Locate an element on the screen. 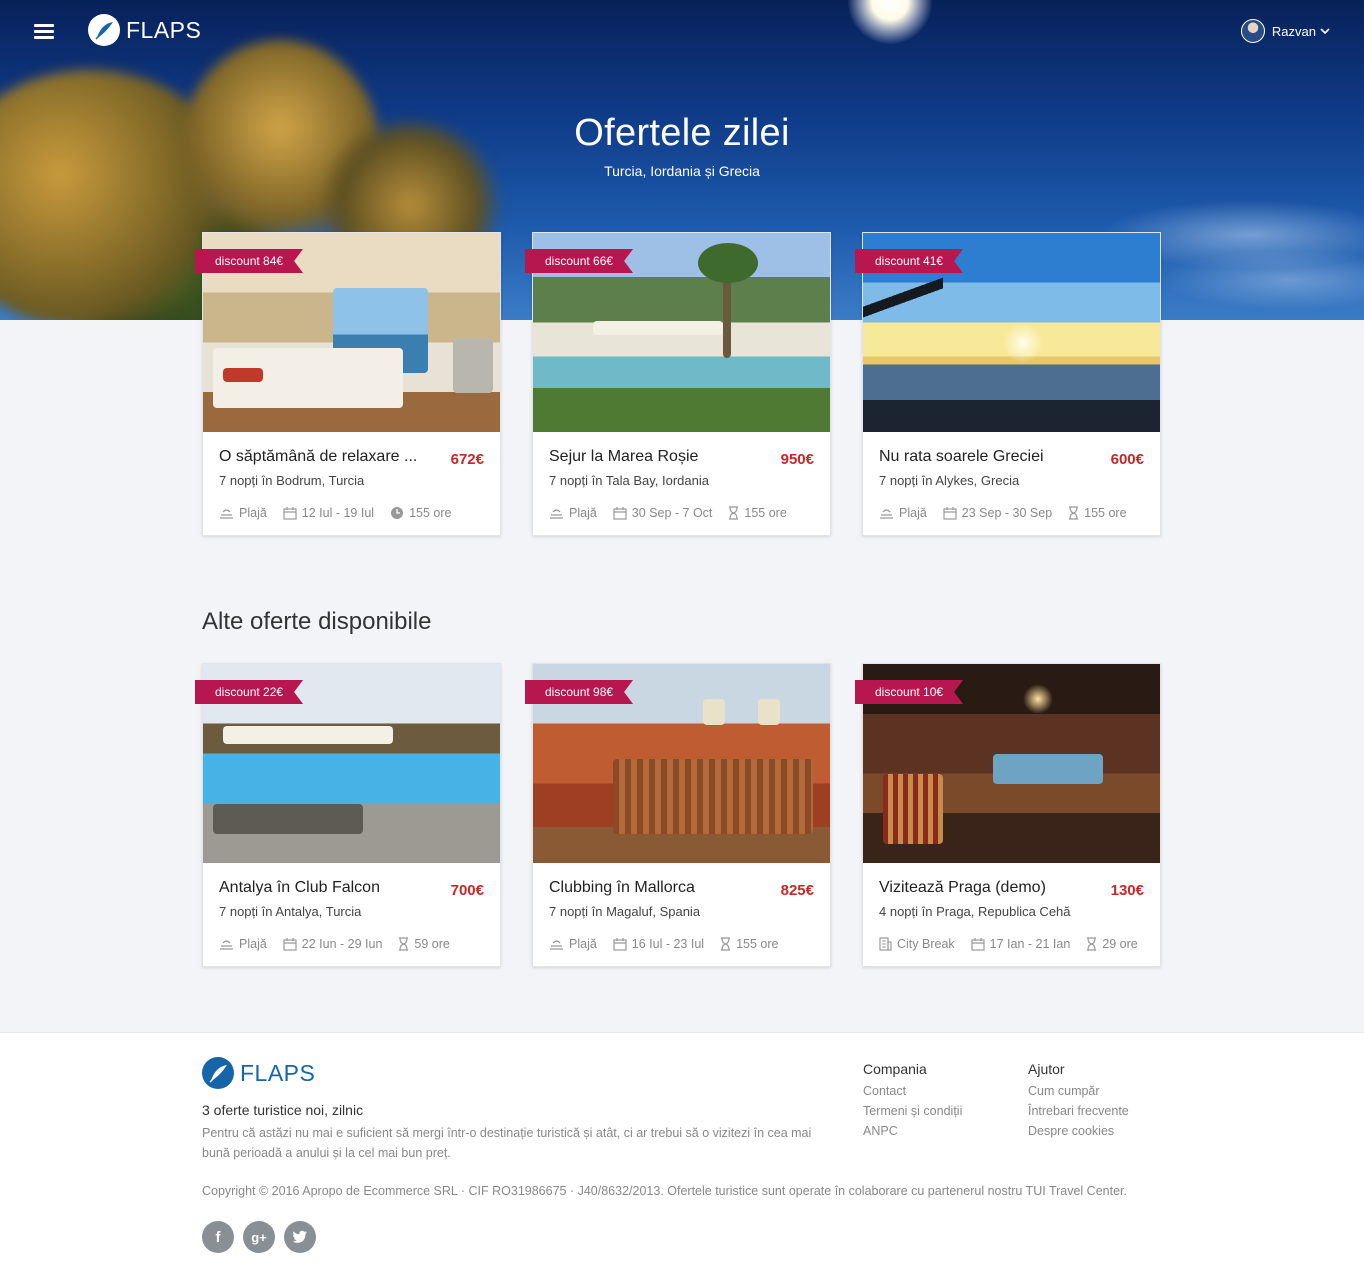  page-subtitle: Turcia, Iordania și Grecia is located at coordinates (682, 171).